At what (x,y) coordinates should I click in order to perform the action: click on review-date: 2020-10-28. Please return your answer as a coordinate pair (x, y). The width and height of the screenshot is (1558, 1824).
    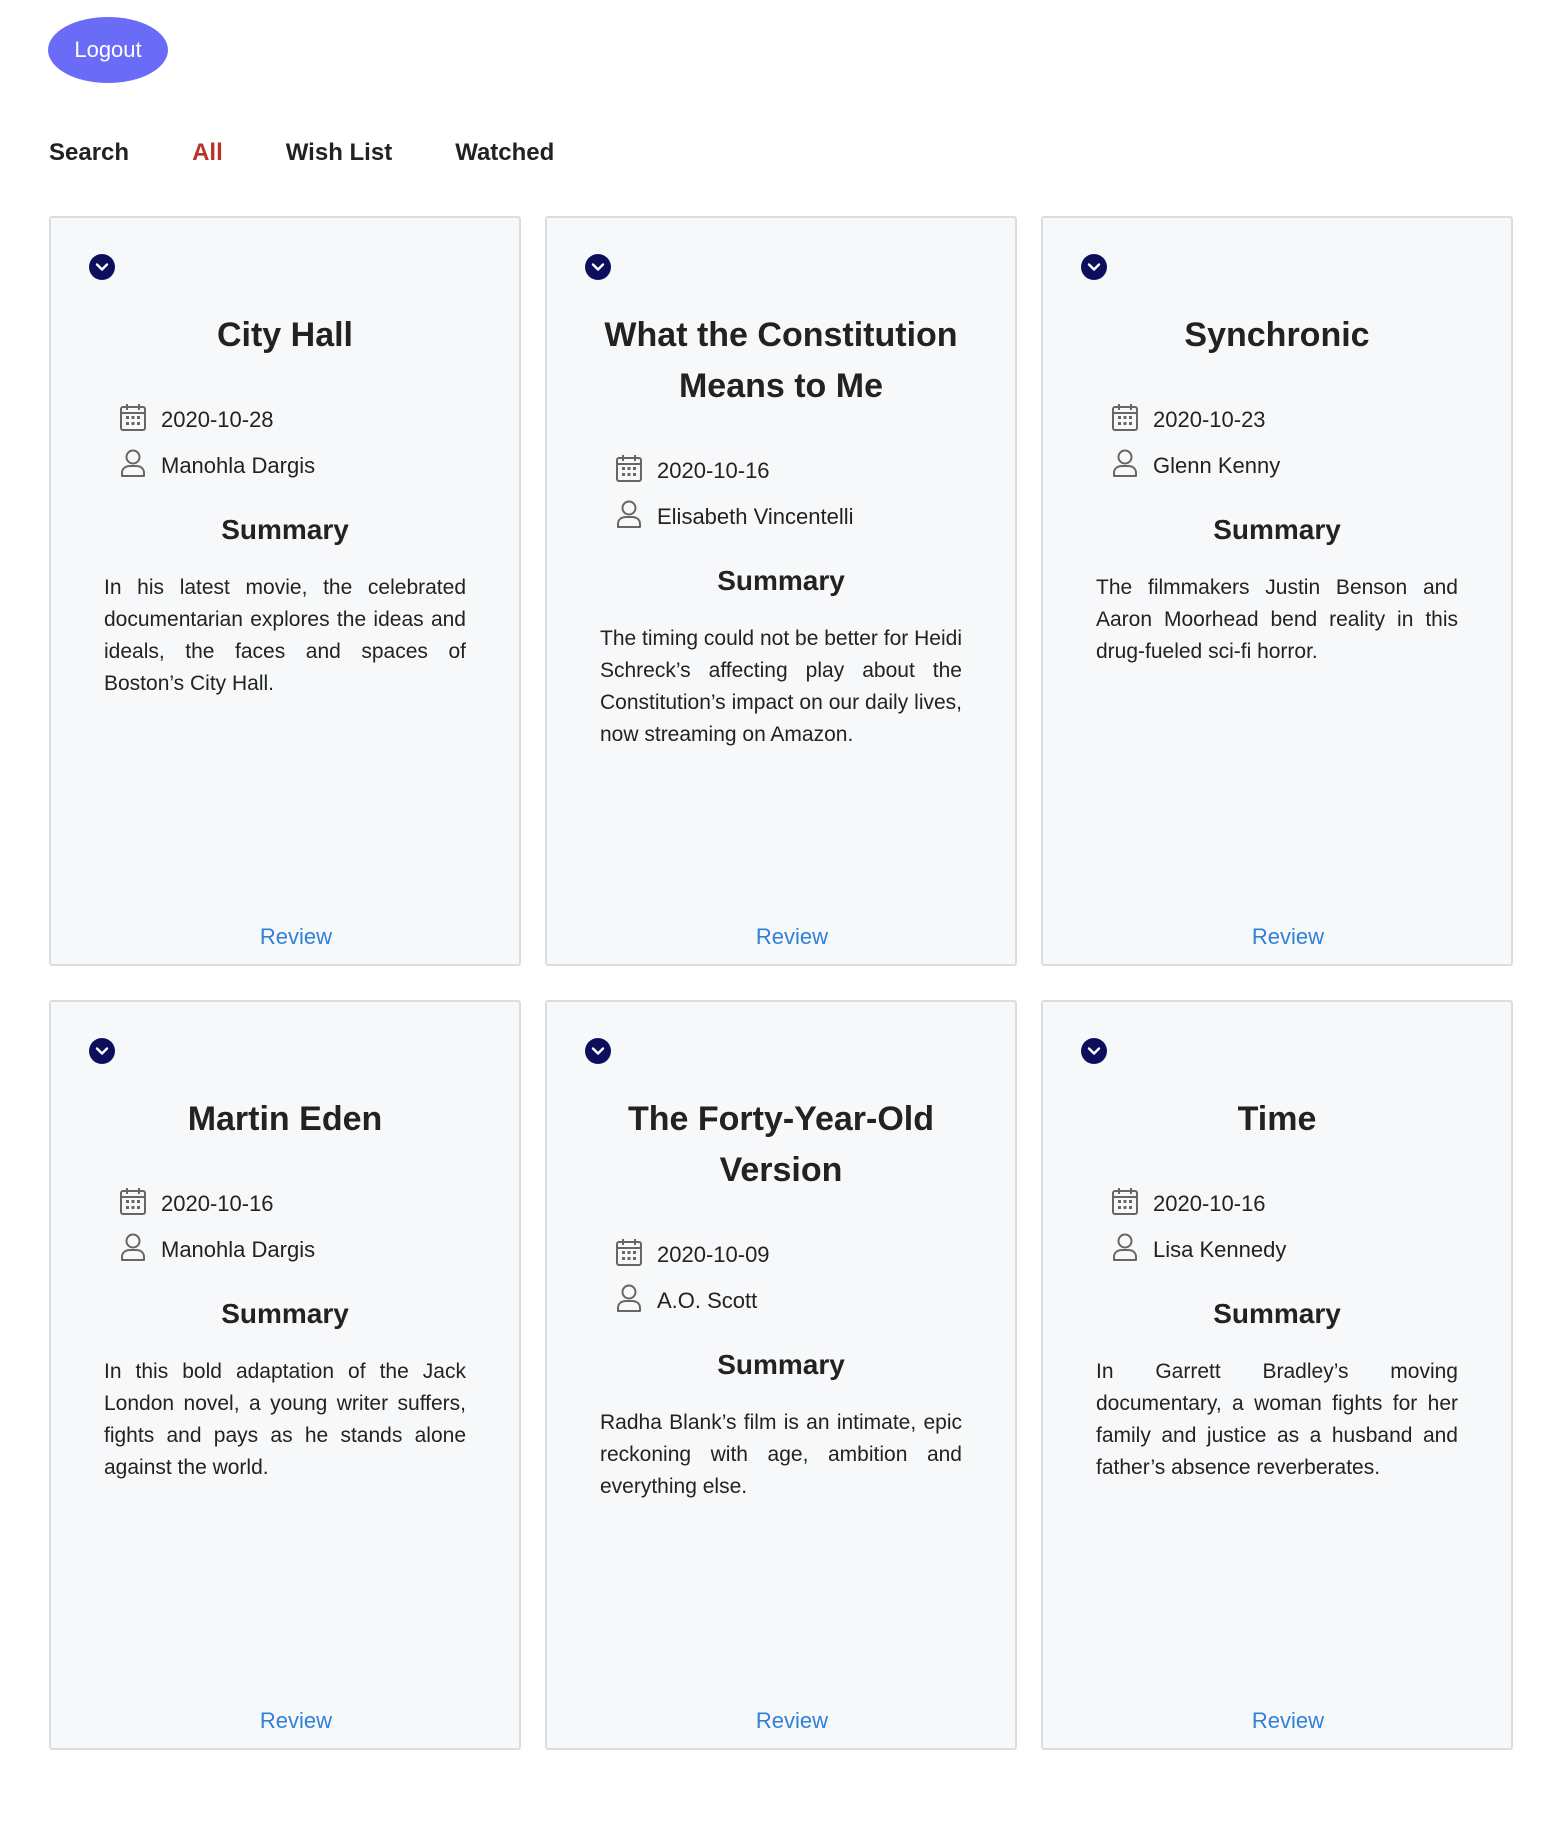
    Looking at the image, I should click on (217, 419).